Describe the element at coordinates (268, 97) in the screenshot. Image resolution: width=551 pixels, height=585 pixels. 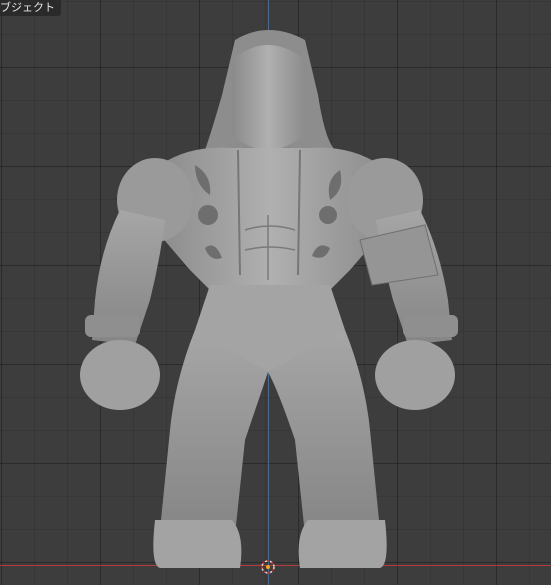
I see `helmet` at that location.